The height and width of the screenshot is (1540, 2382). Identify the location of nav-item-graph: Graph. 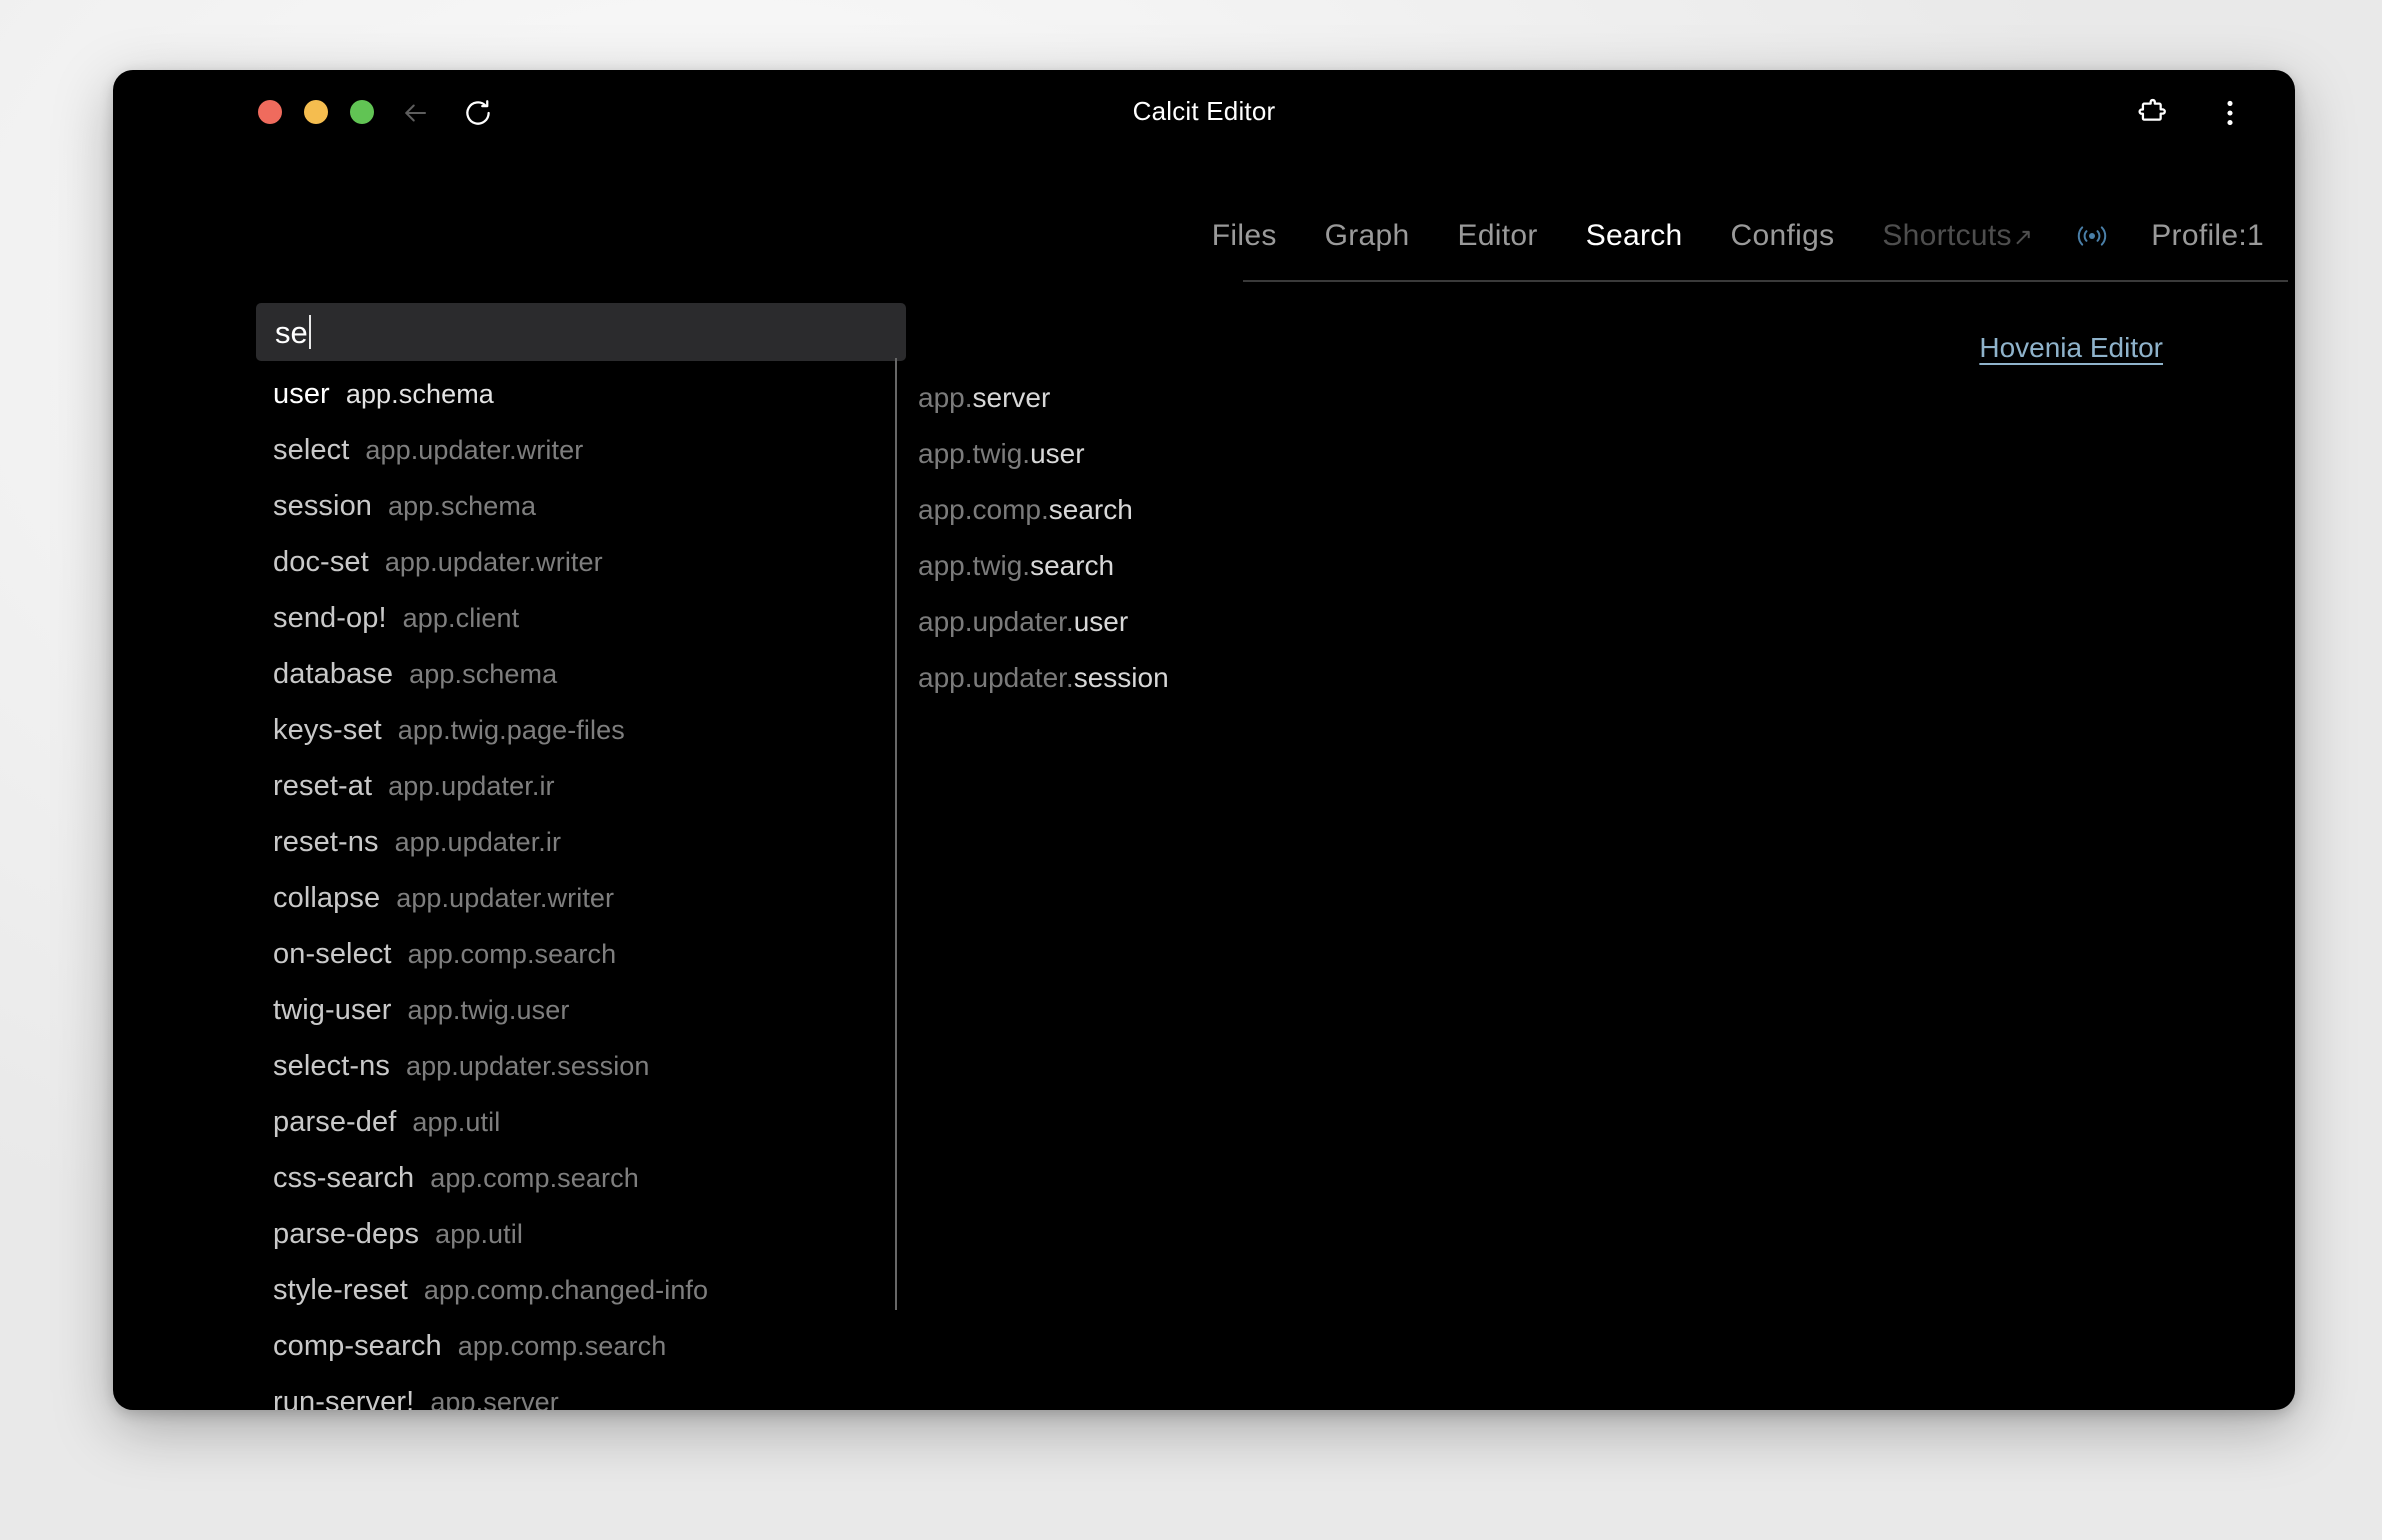
(1367, 236).